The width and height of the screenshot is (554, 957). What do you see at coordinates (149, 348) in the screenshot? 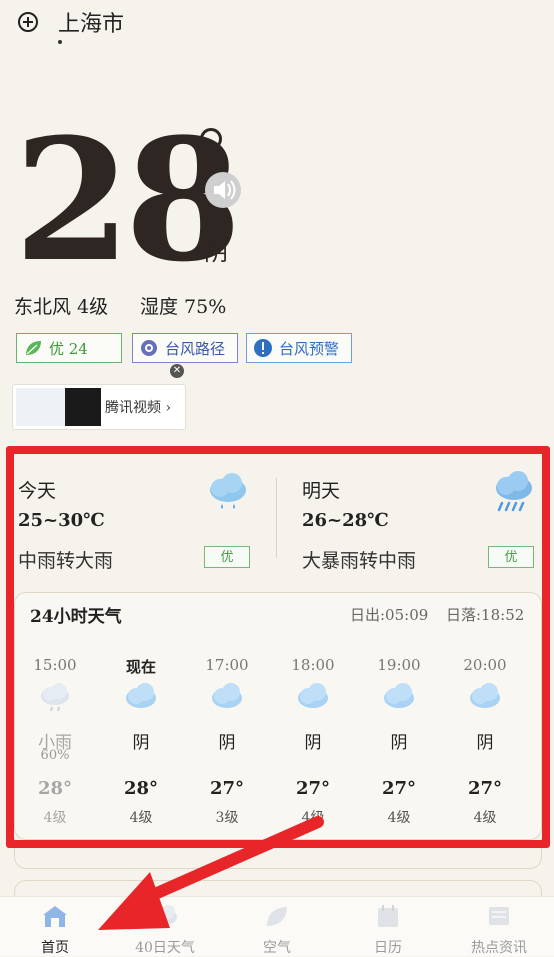
I see `typhoon-icon` at bounding box center [149, 348].